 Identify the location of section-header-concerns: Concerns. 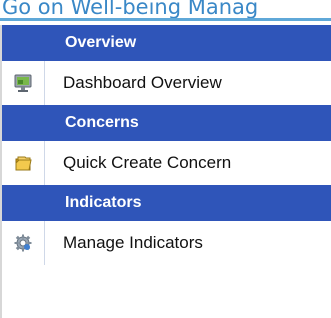
(166, 123).